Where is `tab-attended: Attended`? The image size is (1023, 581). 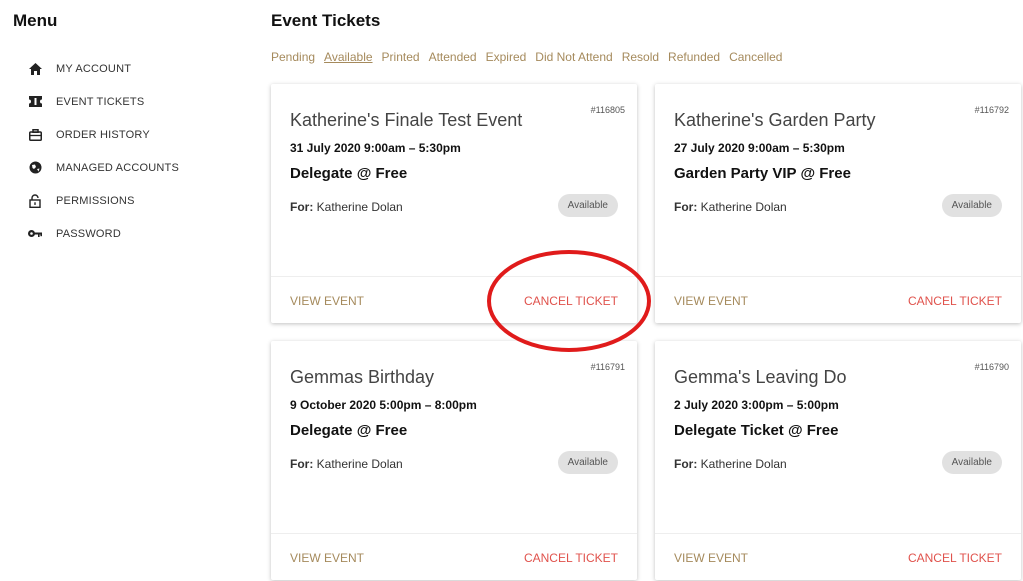
tab-attended: Attended is located at coordinates (453, 57).